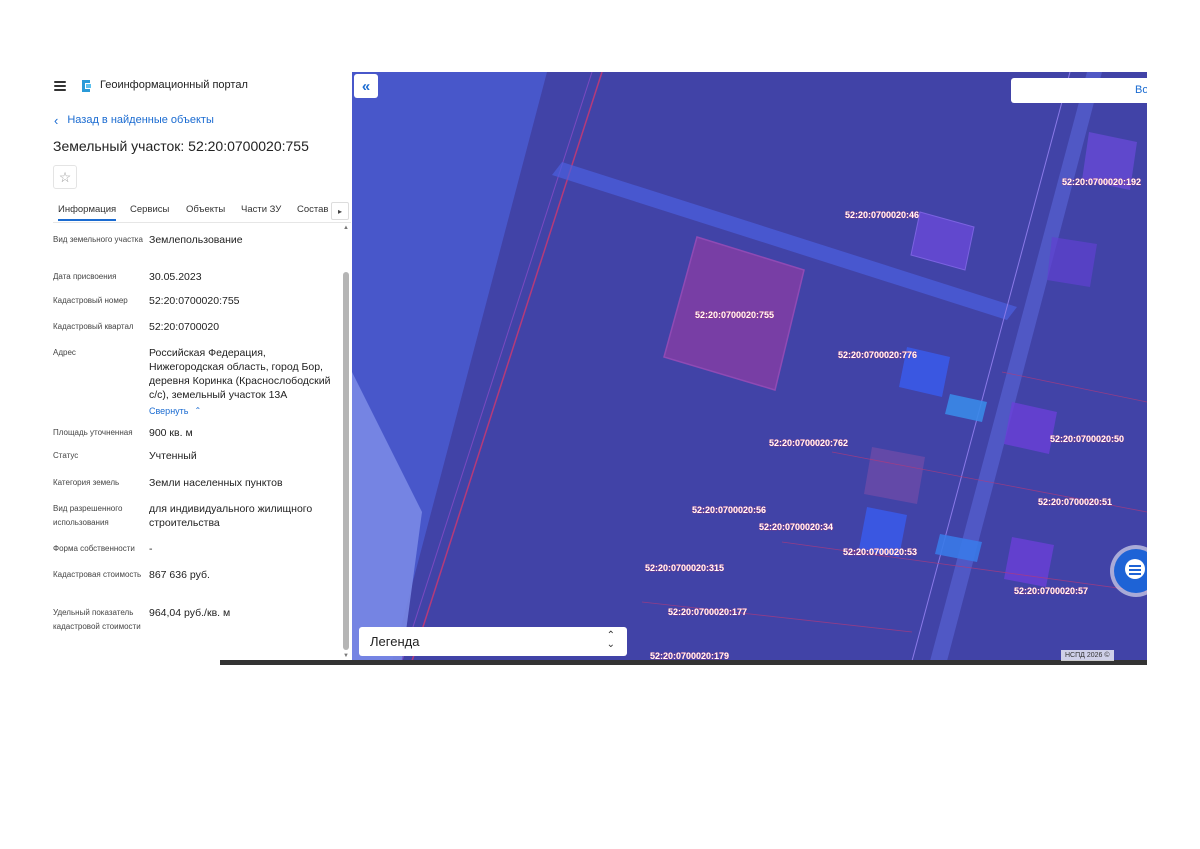 This screenshot has height=849, width=1200. I want to click on status-label: Статус, so click(66, 455).